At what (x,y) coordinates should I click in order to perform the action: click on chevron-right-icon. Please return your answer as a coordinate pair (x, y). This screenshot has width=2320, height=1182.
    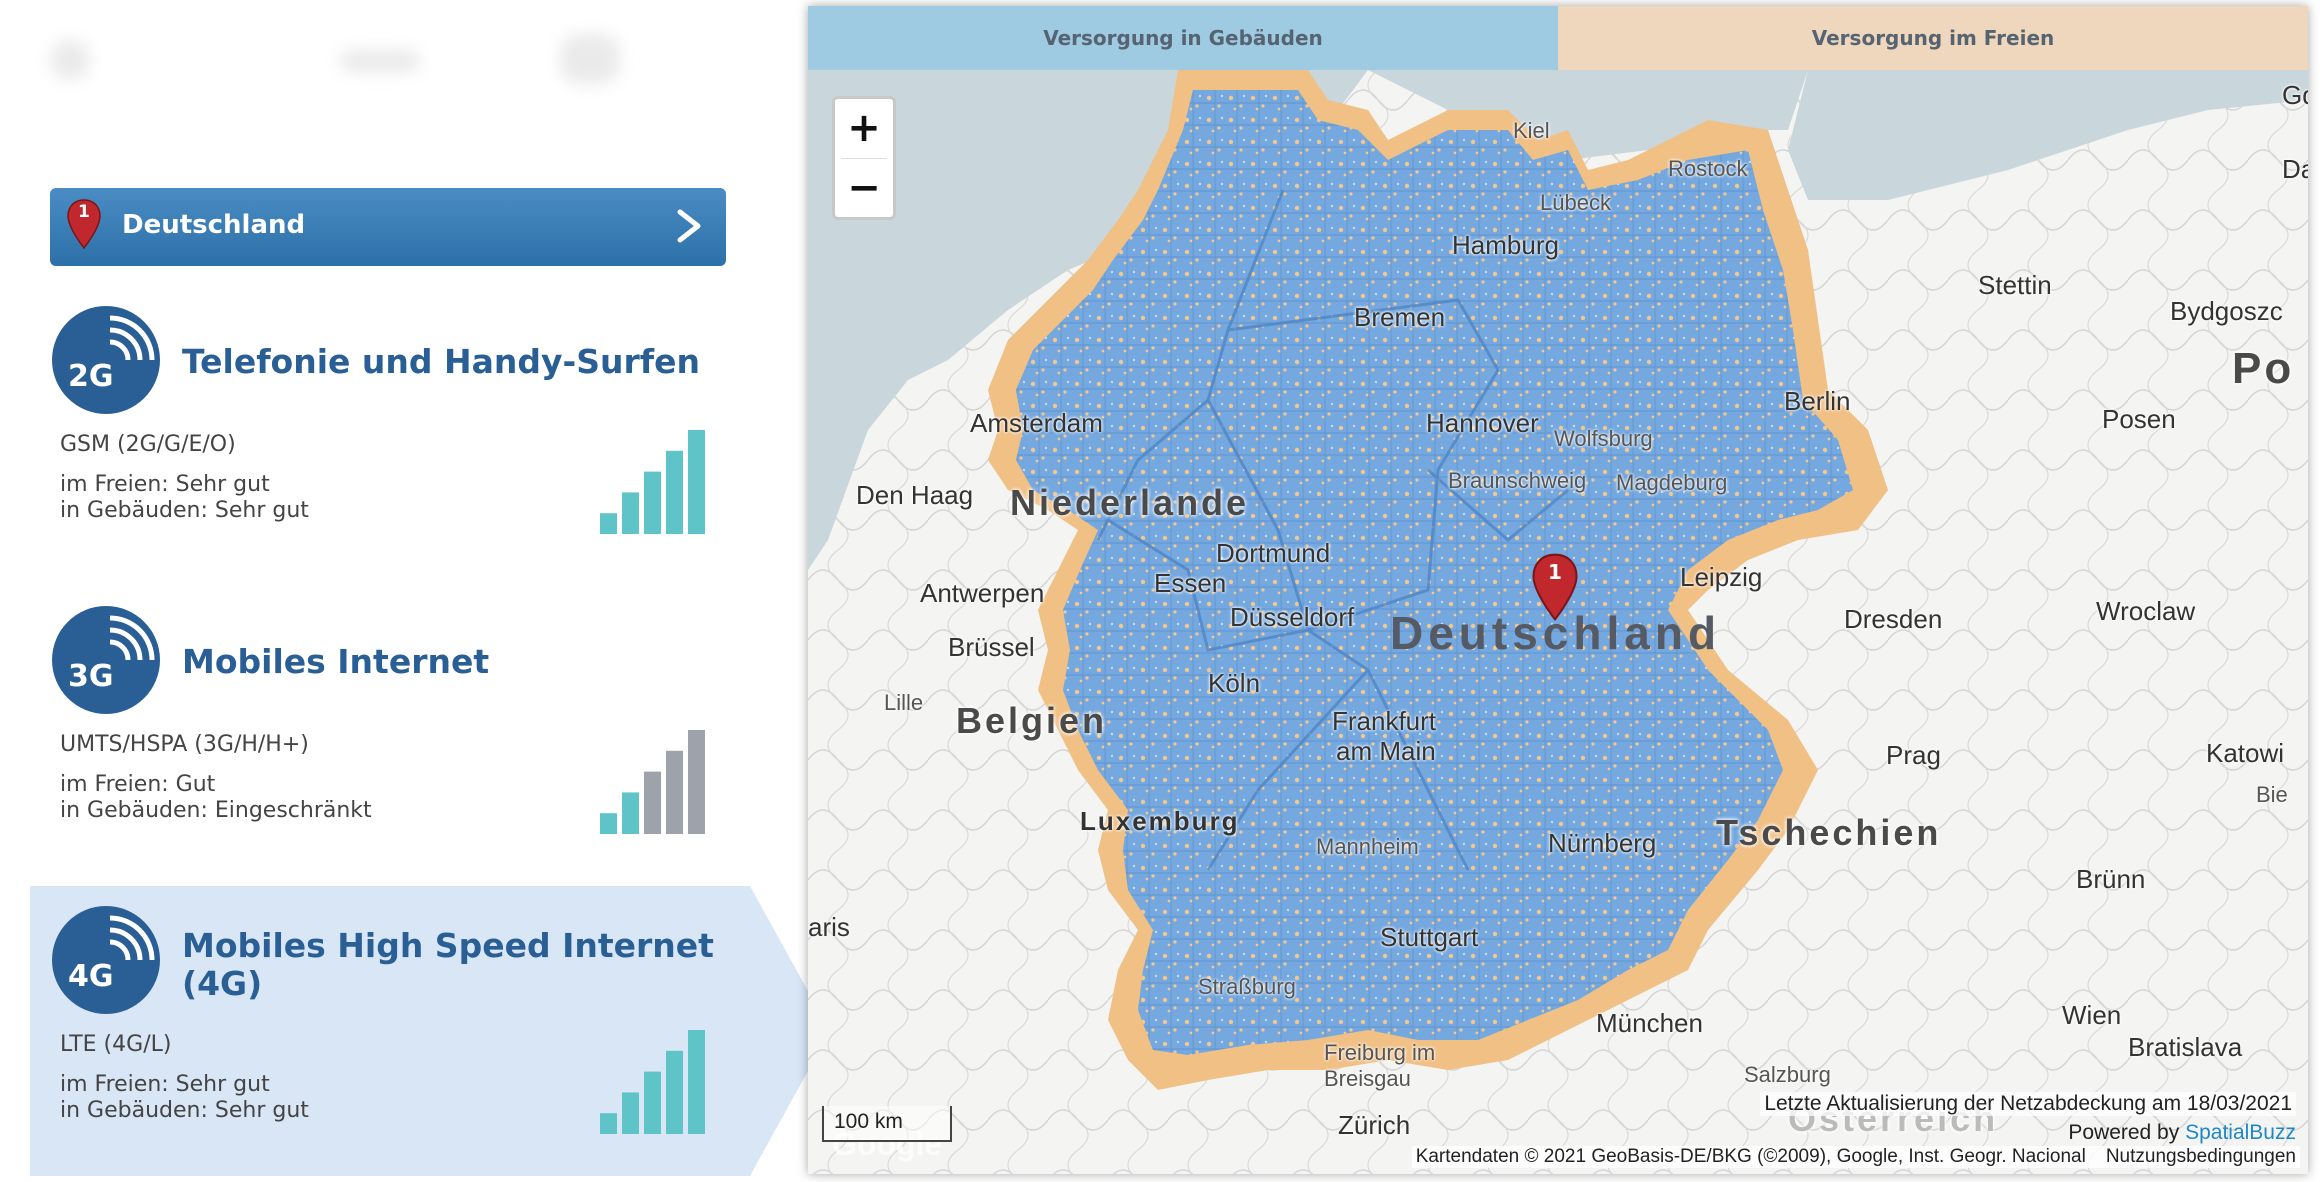
    Looking at the image, I should click on (689, 226).